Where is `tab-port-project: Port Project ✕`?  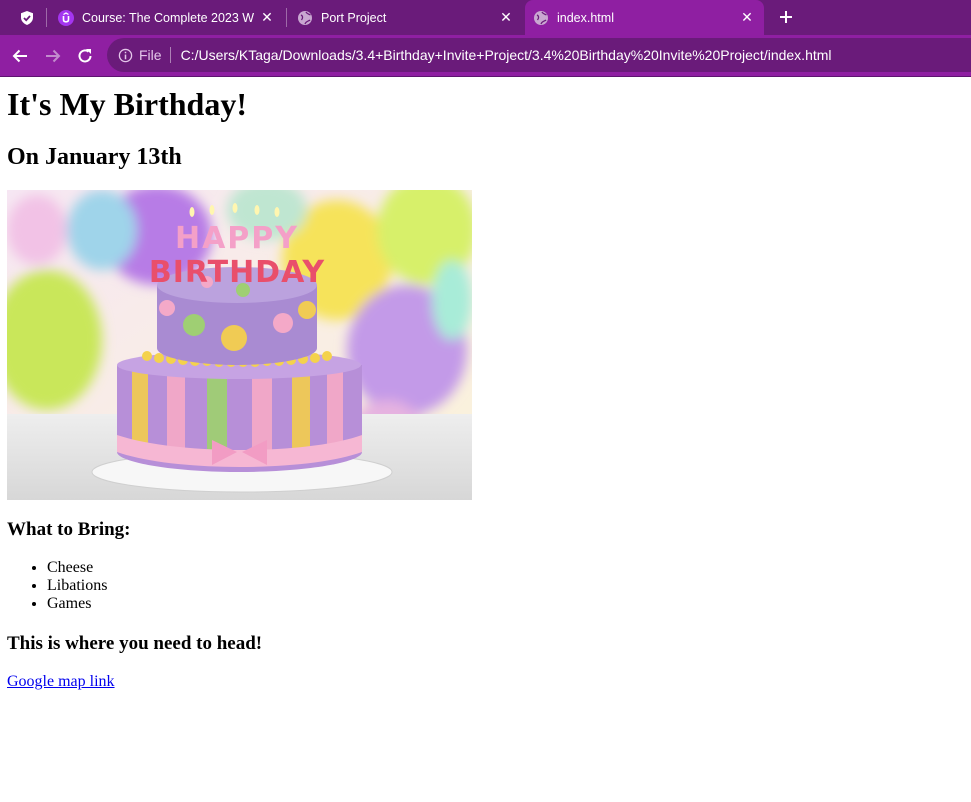 tab-port-project: Port Project ✕ is located at coordinates (406, 17).